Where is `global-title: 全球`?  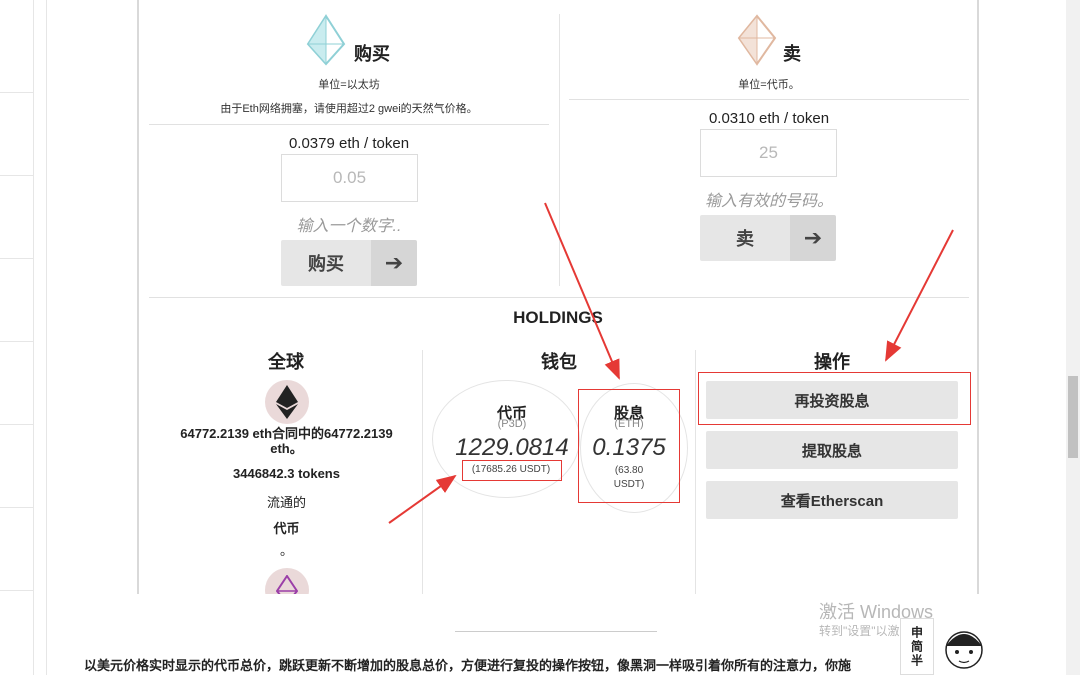 global-title: 全球 is located at coordinates (286, 362).